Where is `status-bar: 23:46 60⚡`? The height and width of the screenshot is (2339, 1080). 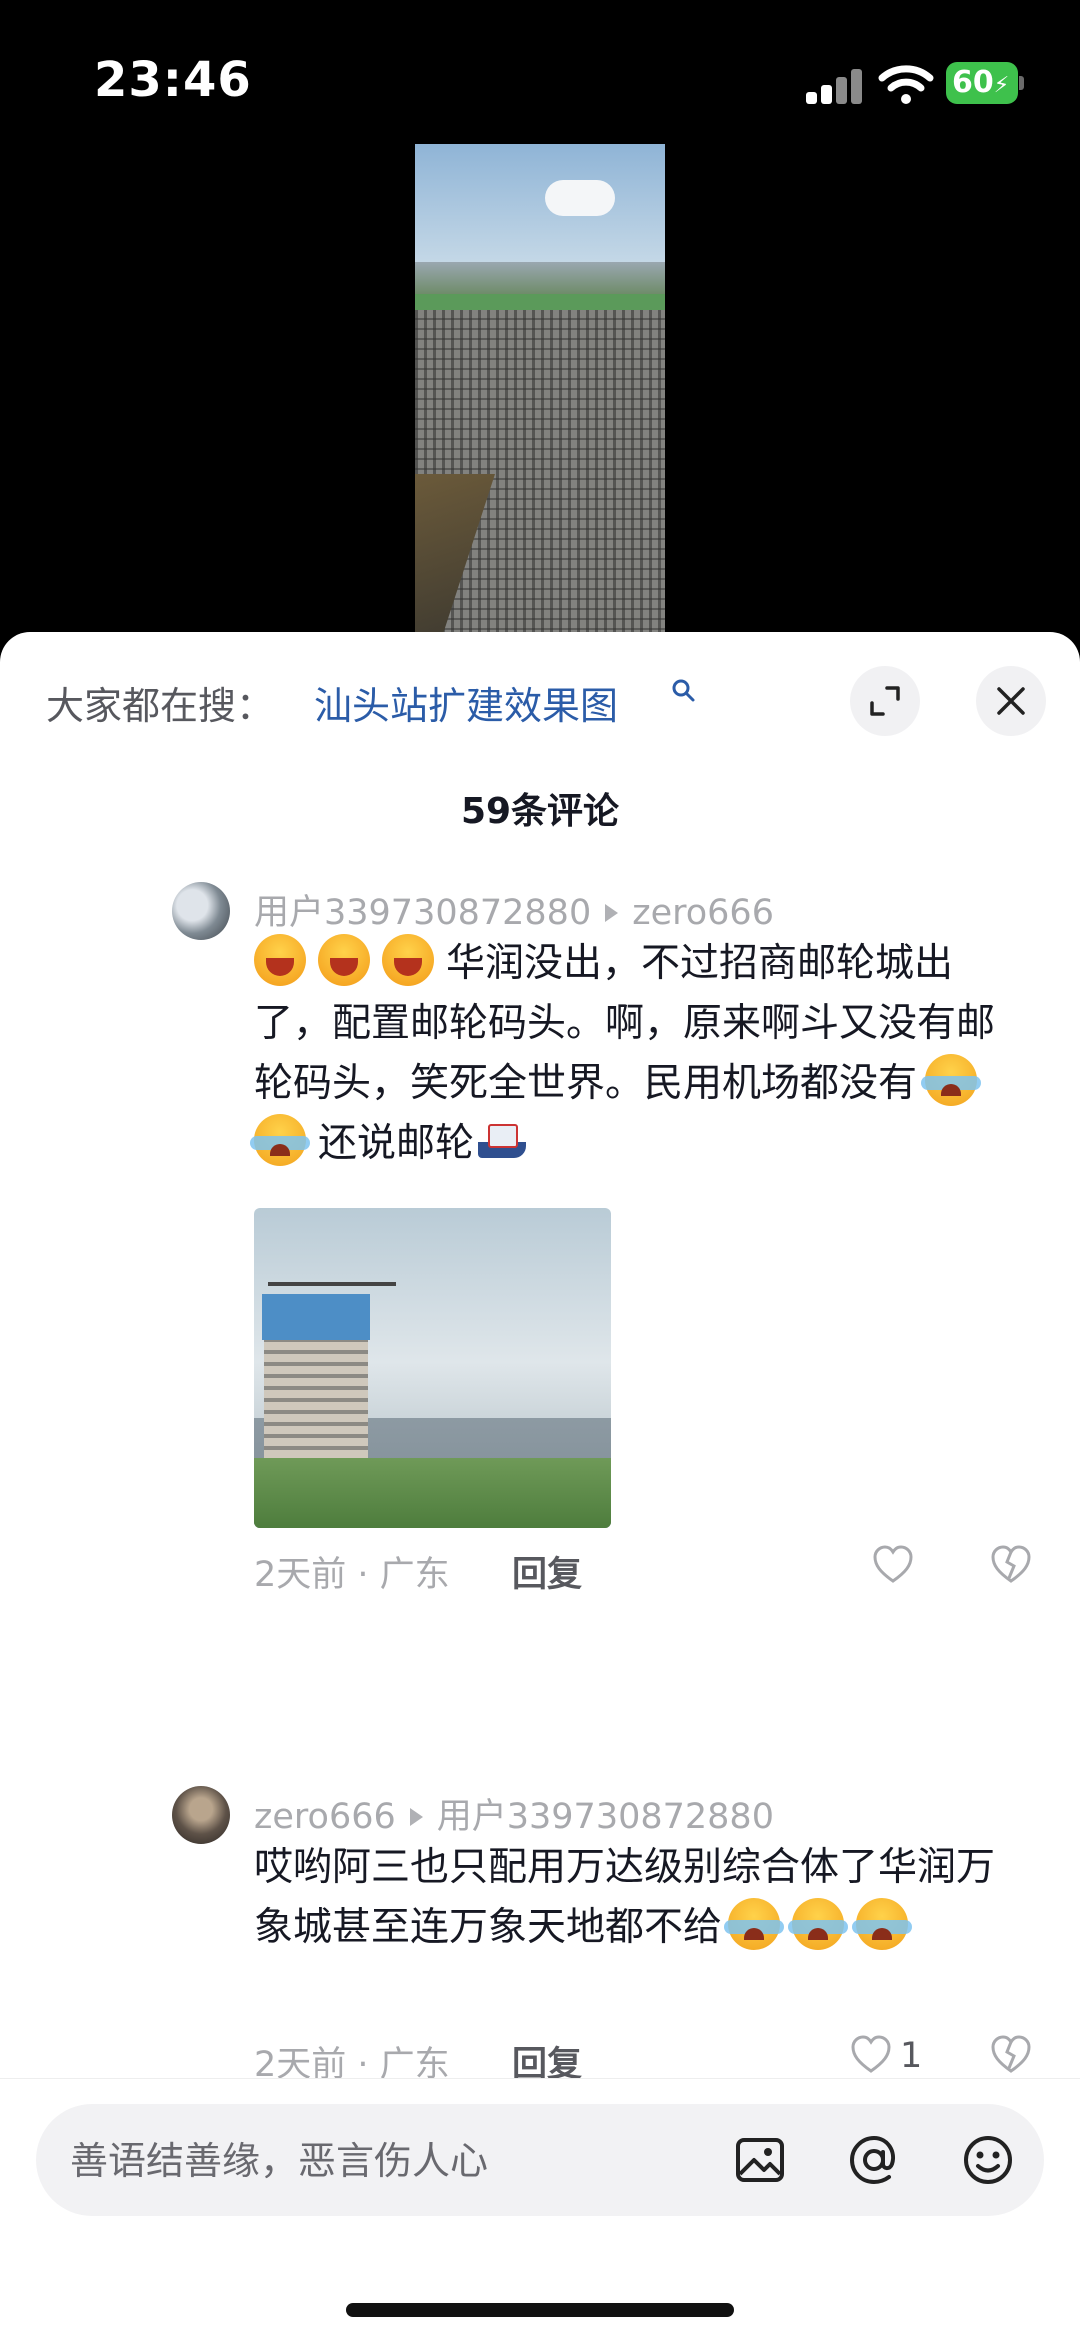
status-bar: 23:46 60⚡ is located at coordinates (540, 70).